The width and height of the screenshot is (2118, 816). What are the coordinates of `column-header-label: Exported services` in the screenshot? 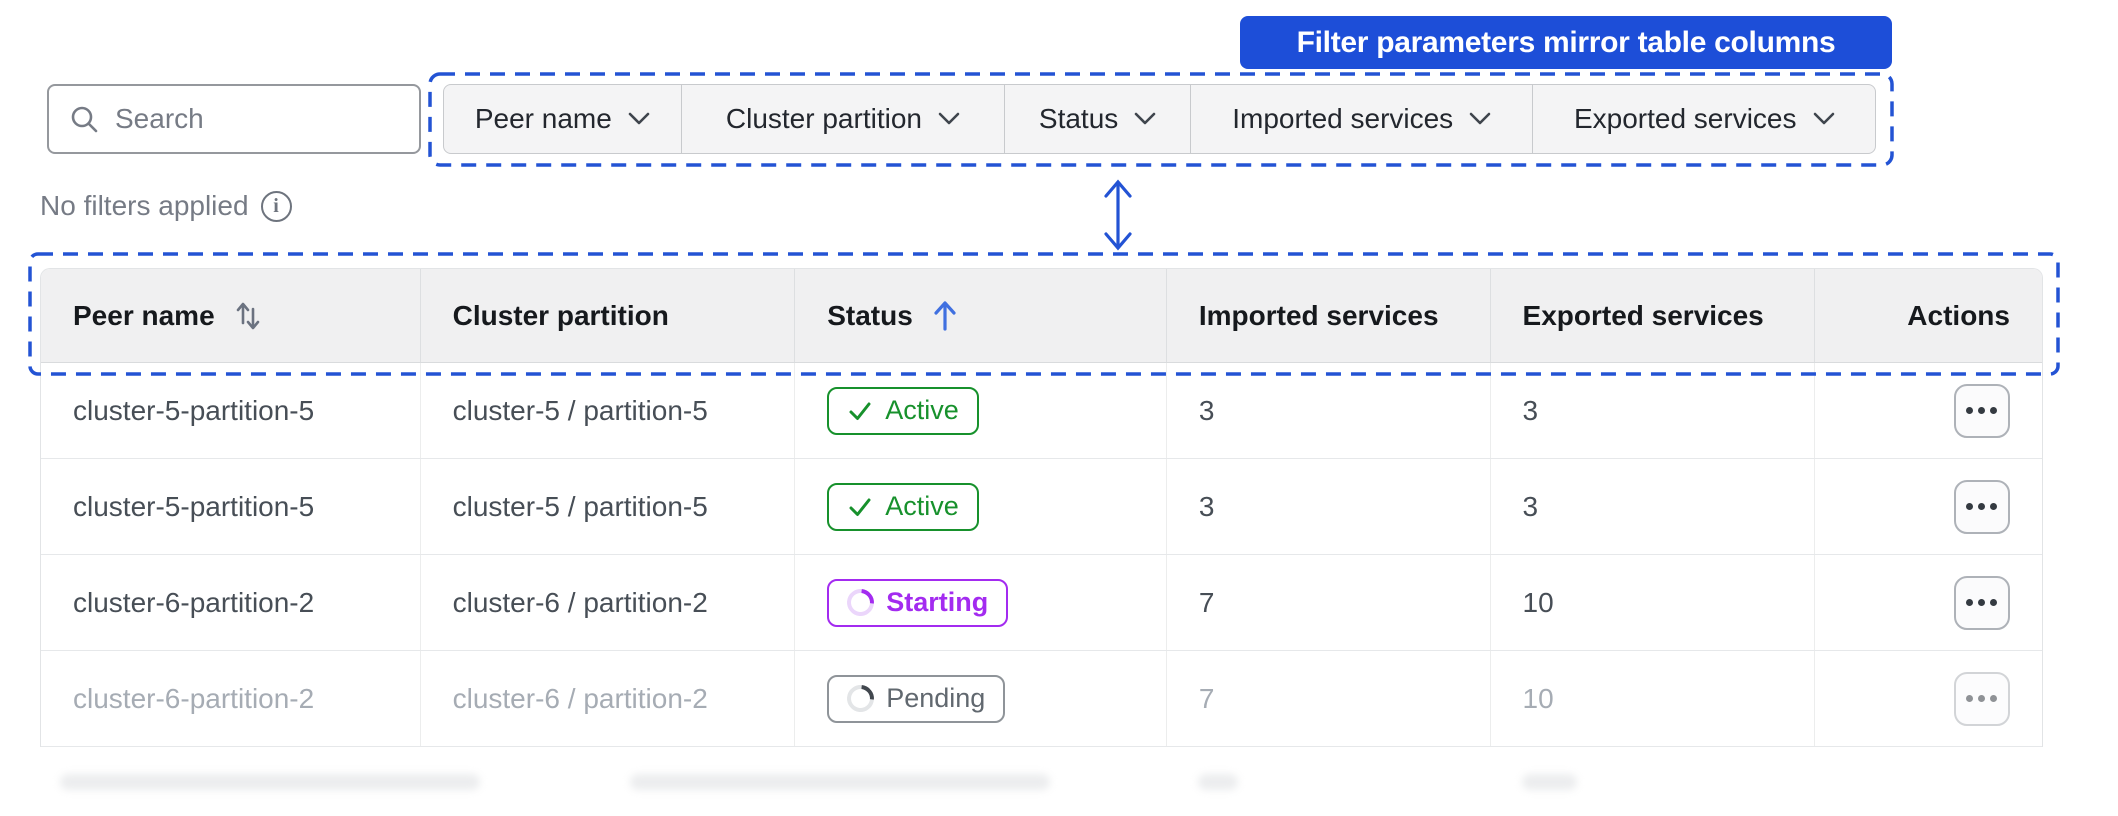 It's located at (1643, 315).